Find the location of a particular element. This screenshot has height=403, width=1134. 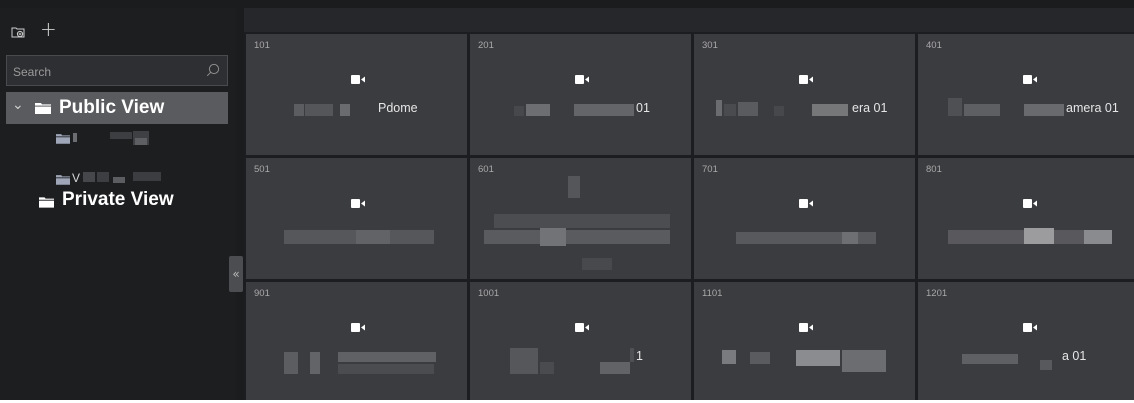

tile-camera-label: amera 01 is located at coordinates (1092, 108).